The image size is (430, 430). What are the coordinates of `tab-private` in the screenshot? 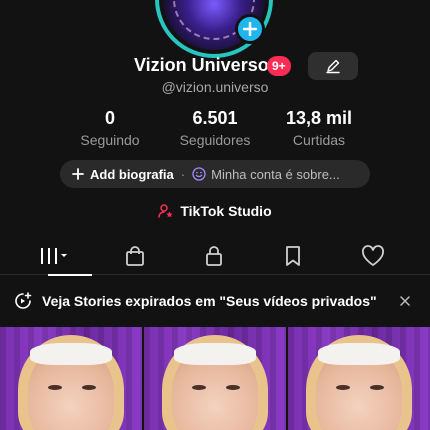 It's located at (214, 256).